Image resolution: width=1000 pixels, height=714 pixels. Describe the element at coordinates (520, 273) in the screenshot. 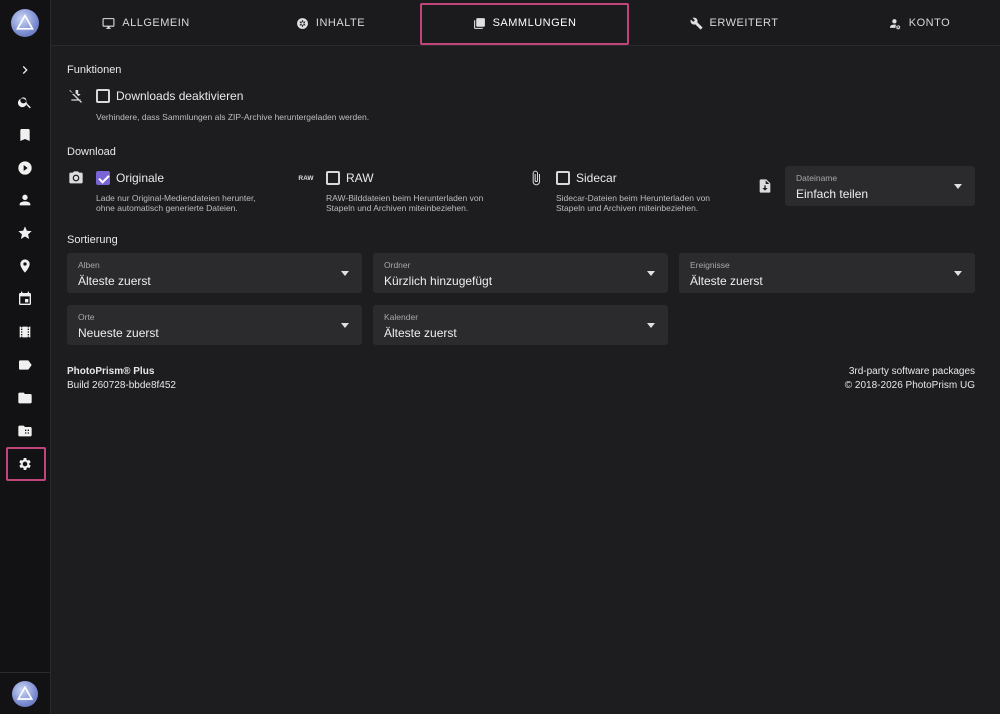

I see `folders-sort-select: Ordner Kürzlich hinzugefügt` at that location.